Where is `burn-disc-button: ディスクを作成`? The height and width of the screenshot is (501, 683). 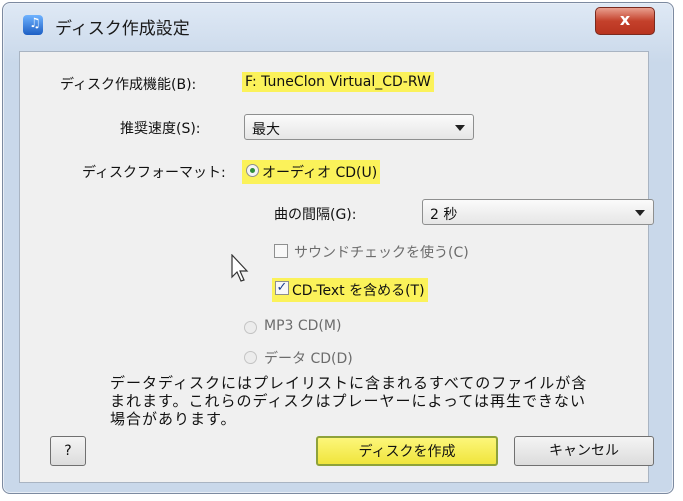
burn-disc-button: ディスクを作成 is located at coordinates (407, 451).